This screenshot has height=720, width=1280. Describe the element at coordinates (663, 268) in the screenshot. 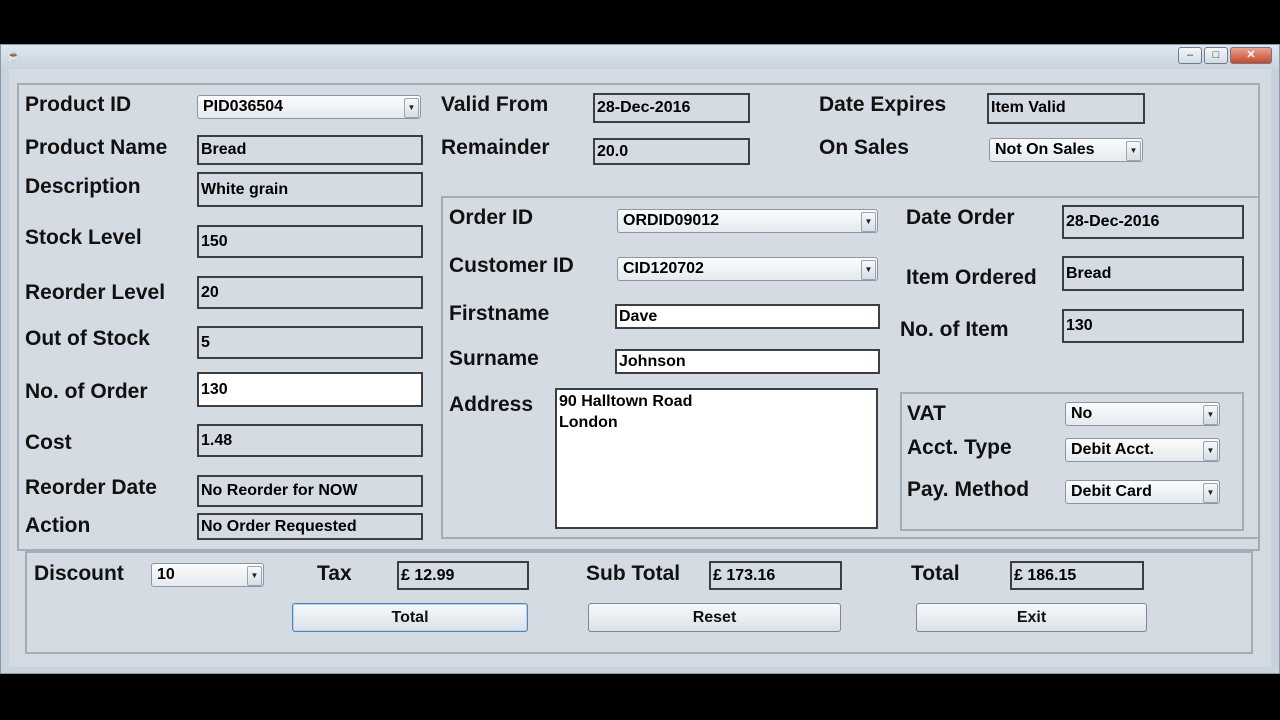

I see `customer-id-value: CID120702` at that location.